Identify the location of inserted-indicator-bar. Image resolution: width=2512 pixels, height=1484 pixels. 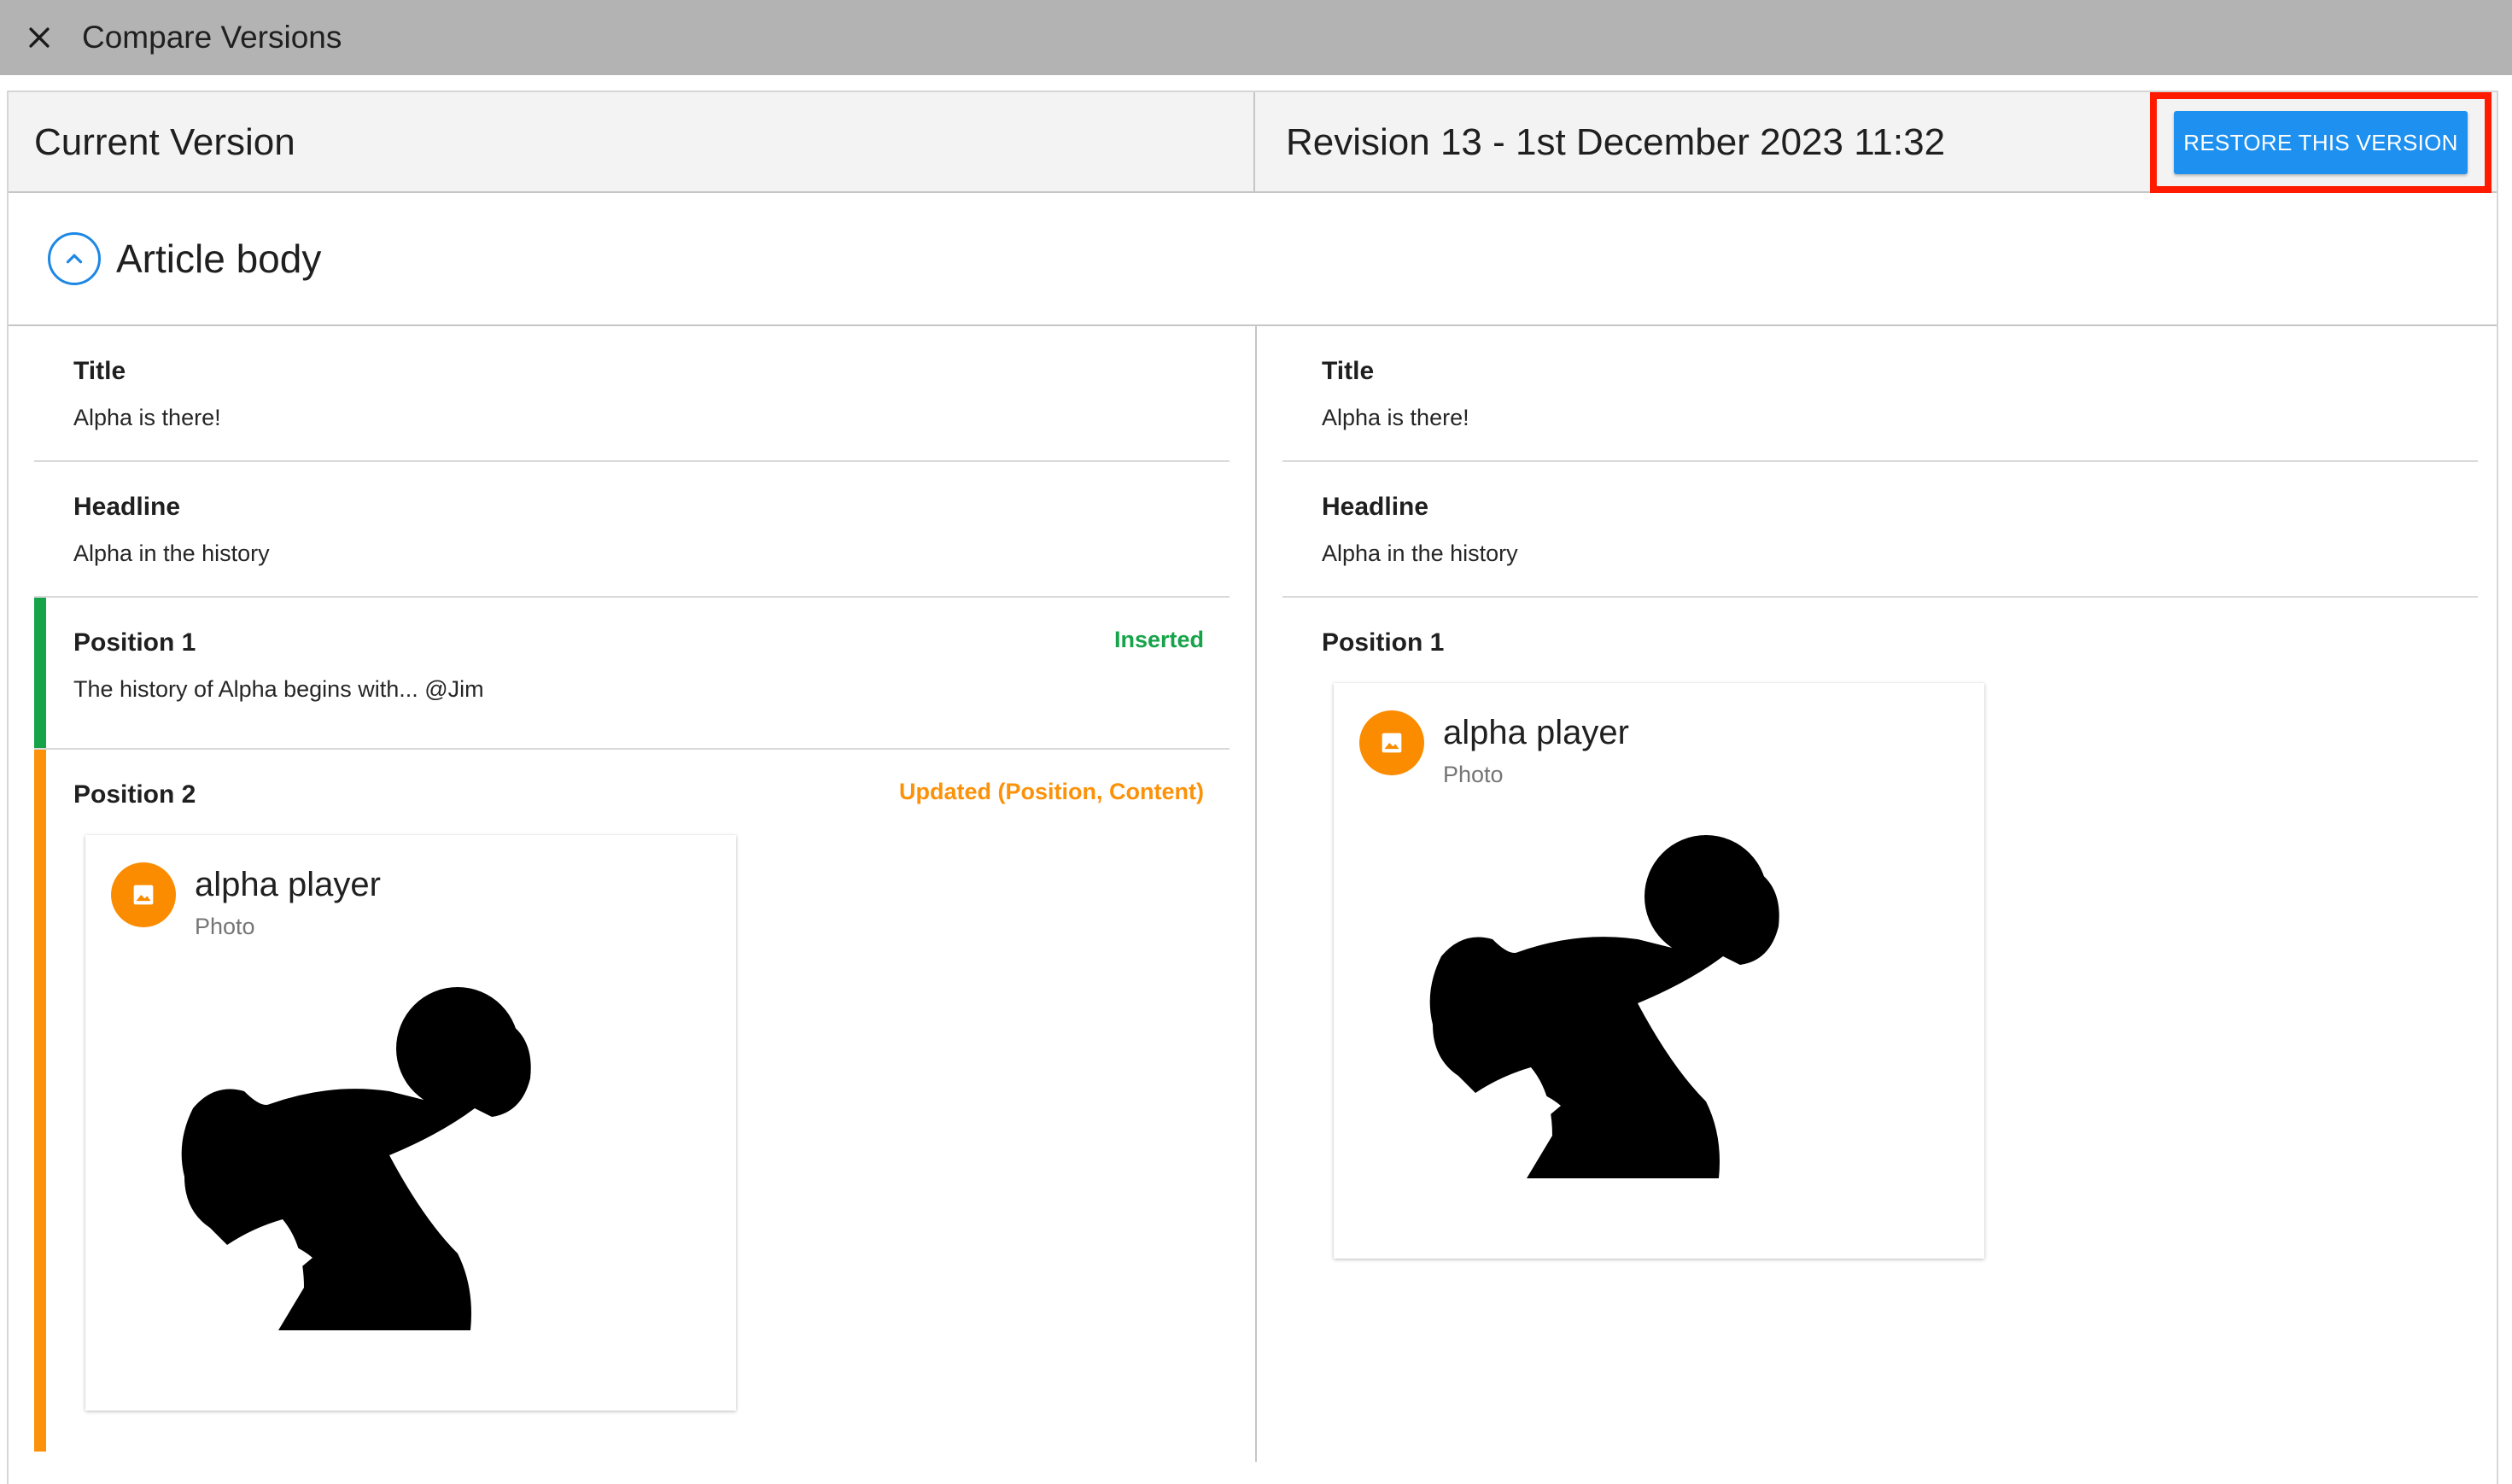
(40, 673).